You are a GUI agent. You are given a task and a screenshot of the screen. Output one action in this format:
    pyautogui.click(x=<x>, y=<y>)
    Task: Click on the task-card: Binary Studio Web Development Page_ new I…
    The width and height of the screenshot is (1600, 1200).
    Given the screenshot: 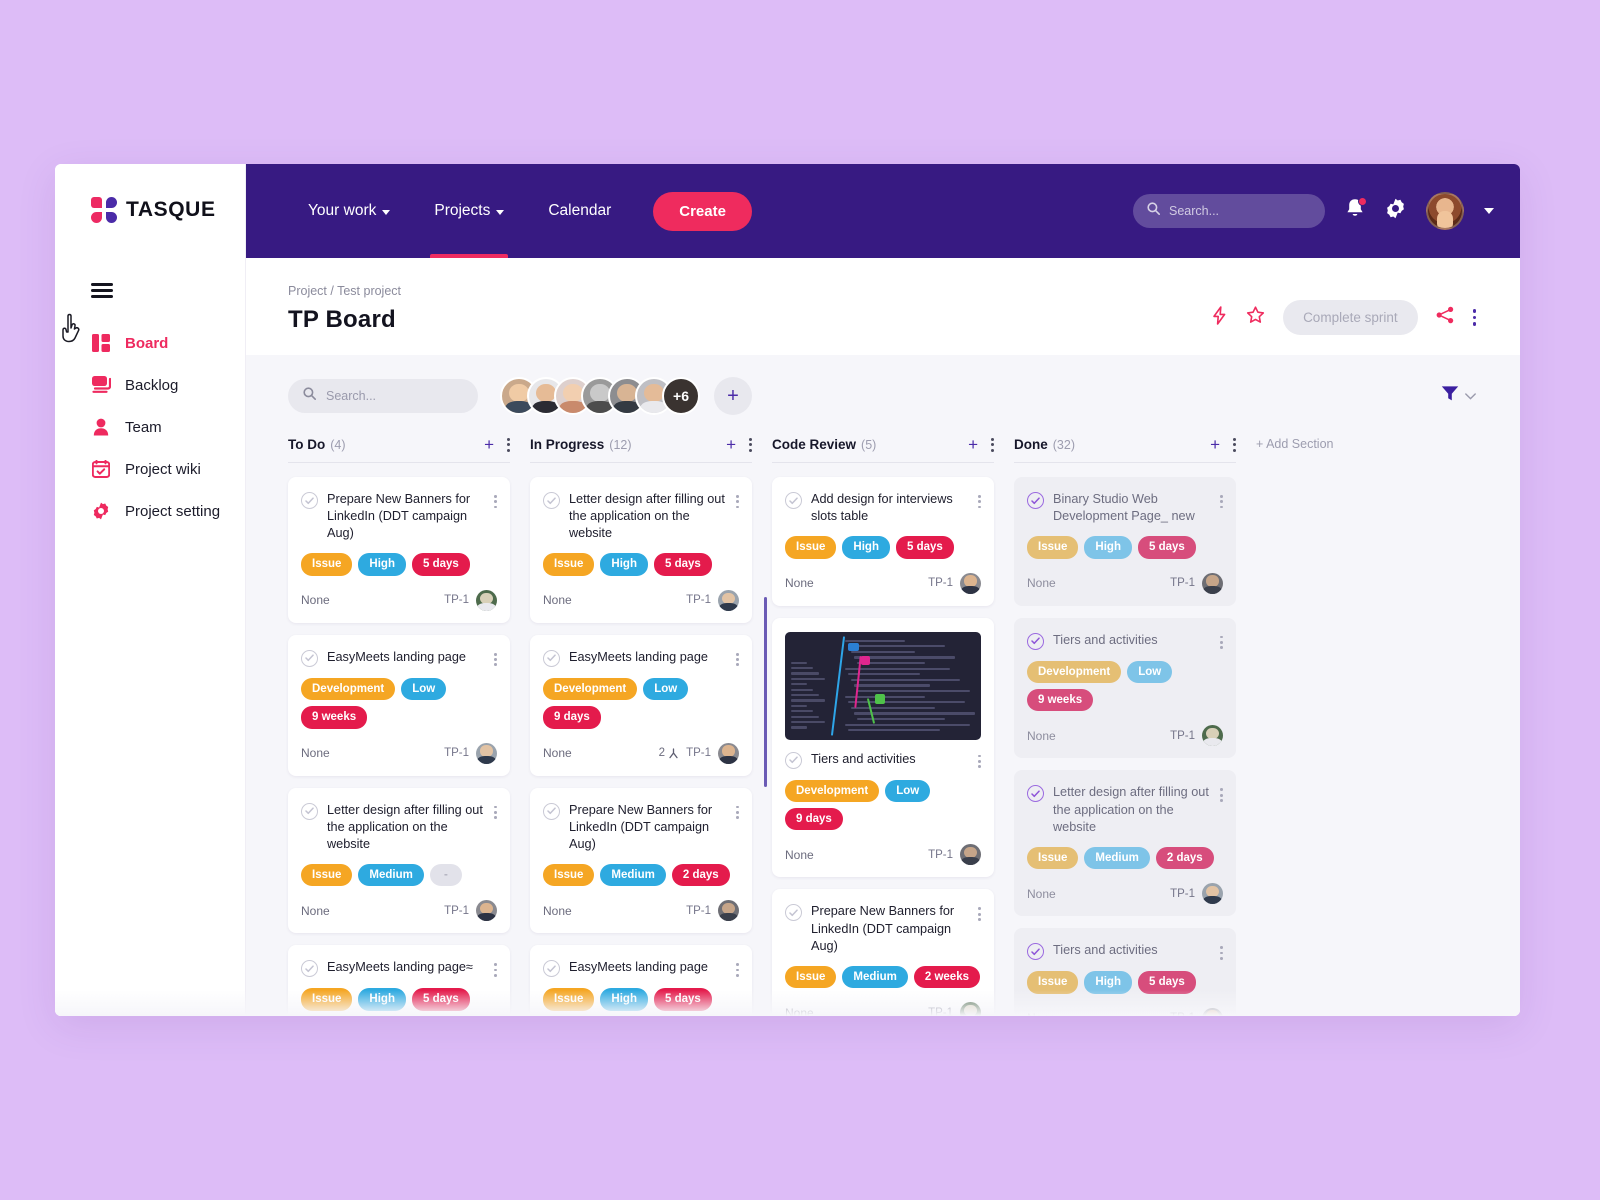 What is the action you would take?
    pyautogui.click(x=1125, y=541)
    